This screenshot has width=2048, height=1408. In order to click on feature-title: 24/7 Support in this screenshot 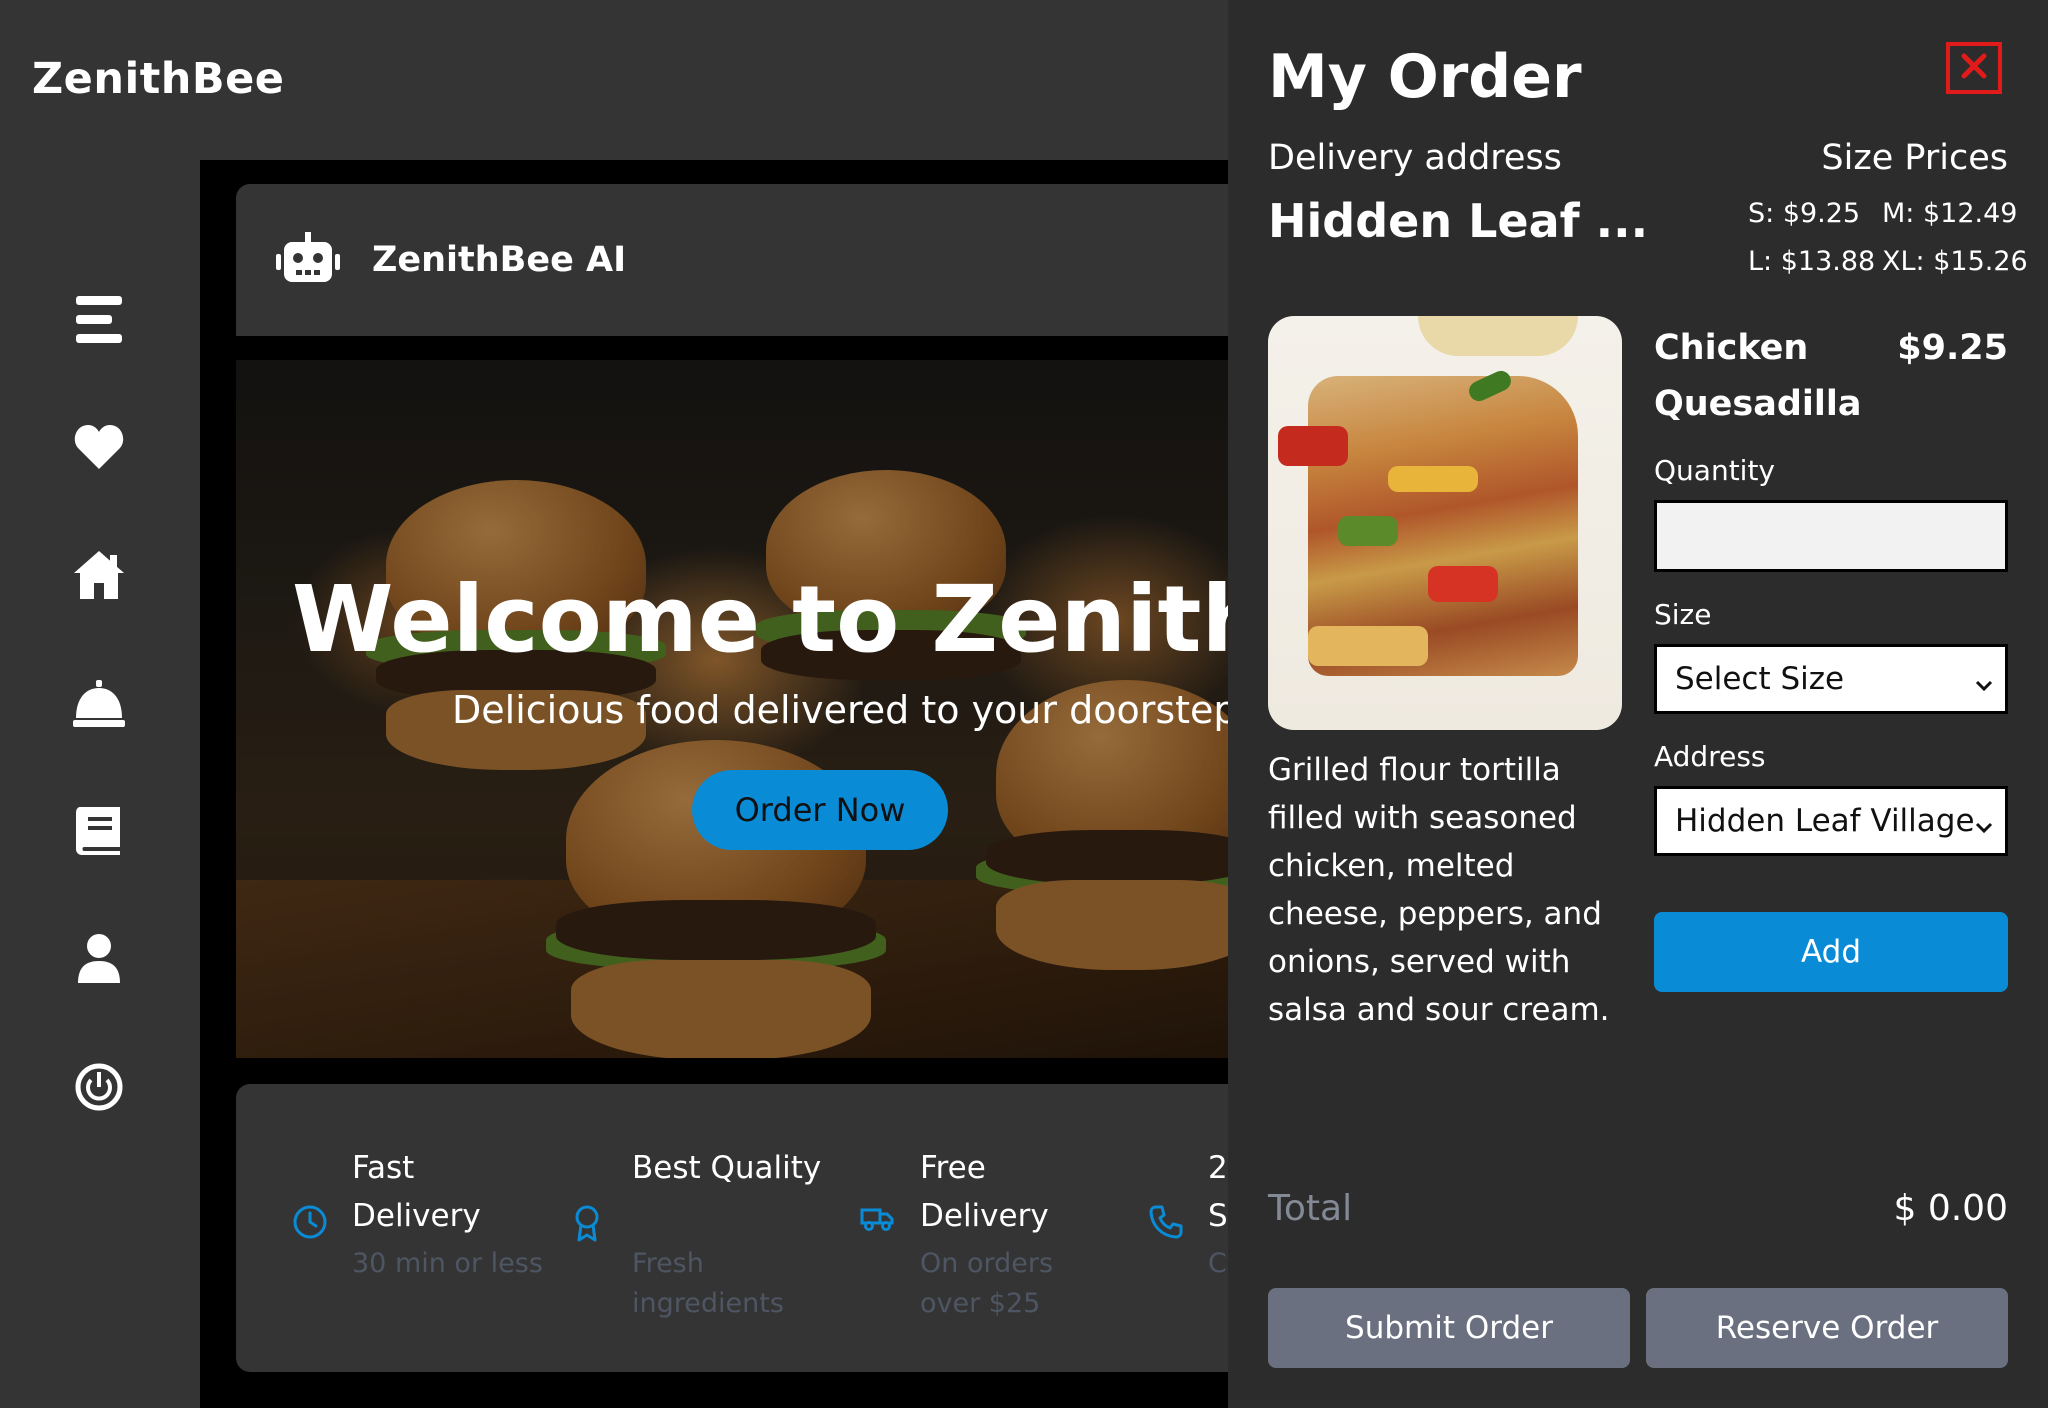, I will do `click(1219, 1192)`.